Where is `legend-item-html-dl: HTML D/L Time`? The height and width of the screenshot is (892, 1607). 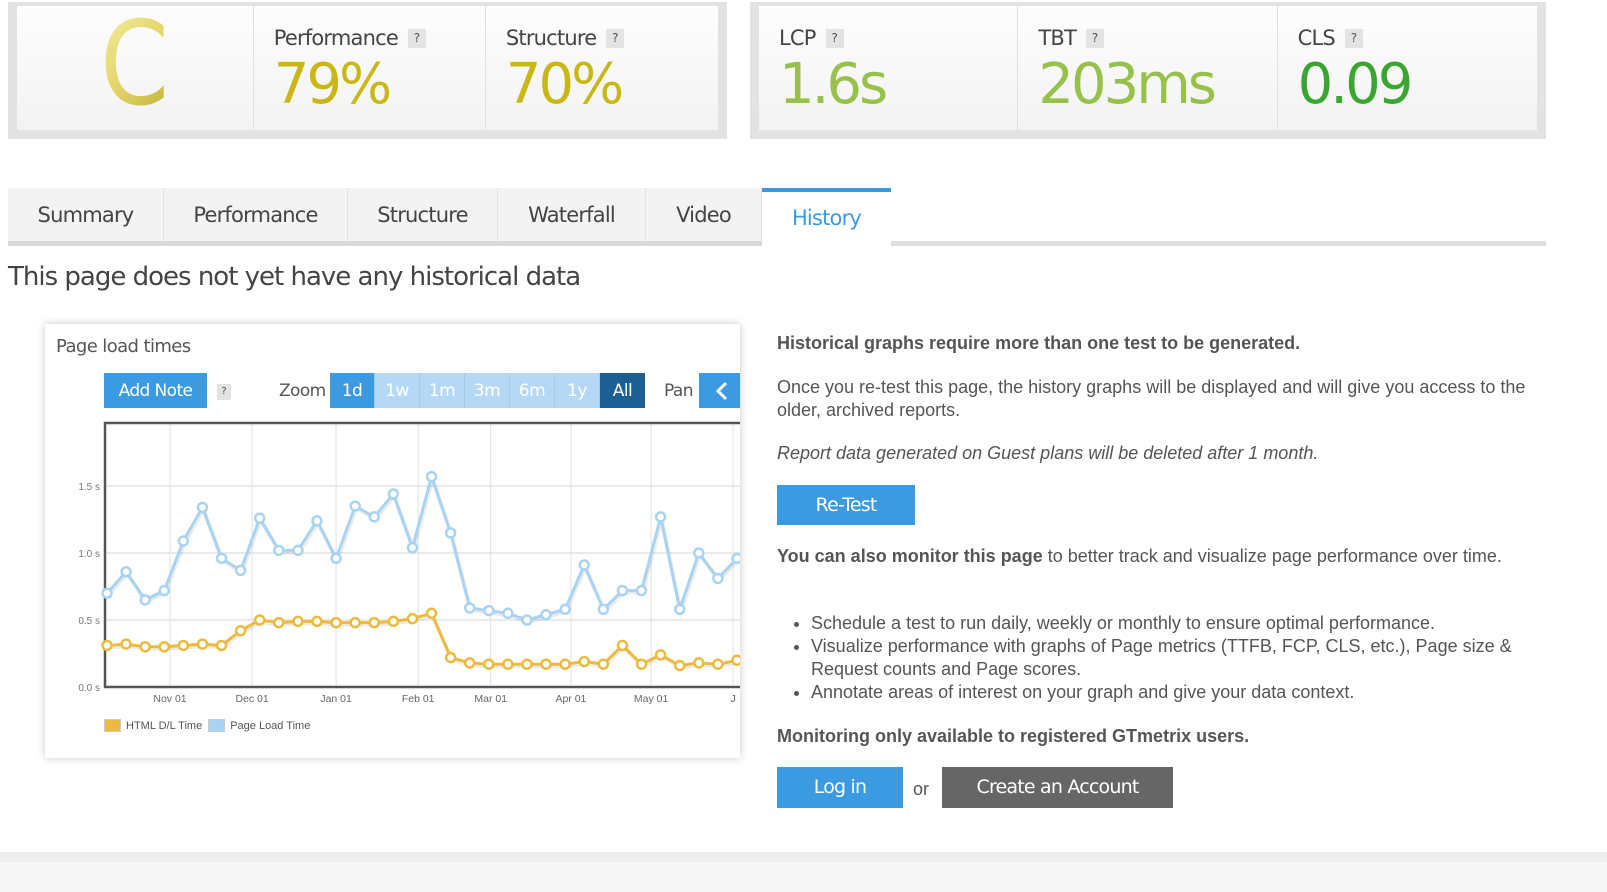 legend-item-html-dl: HTML D/L Time is located at coordinates (153, 725).